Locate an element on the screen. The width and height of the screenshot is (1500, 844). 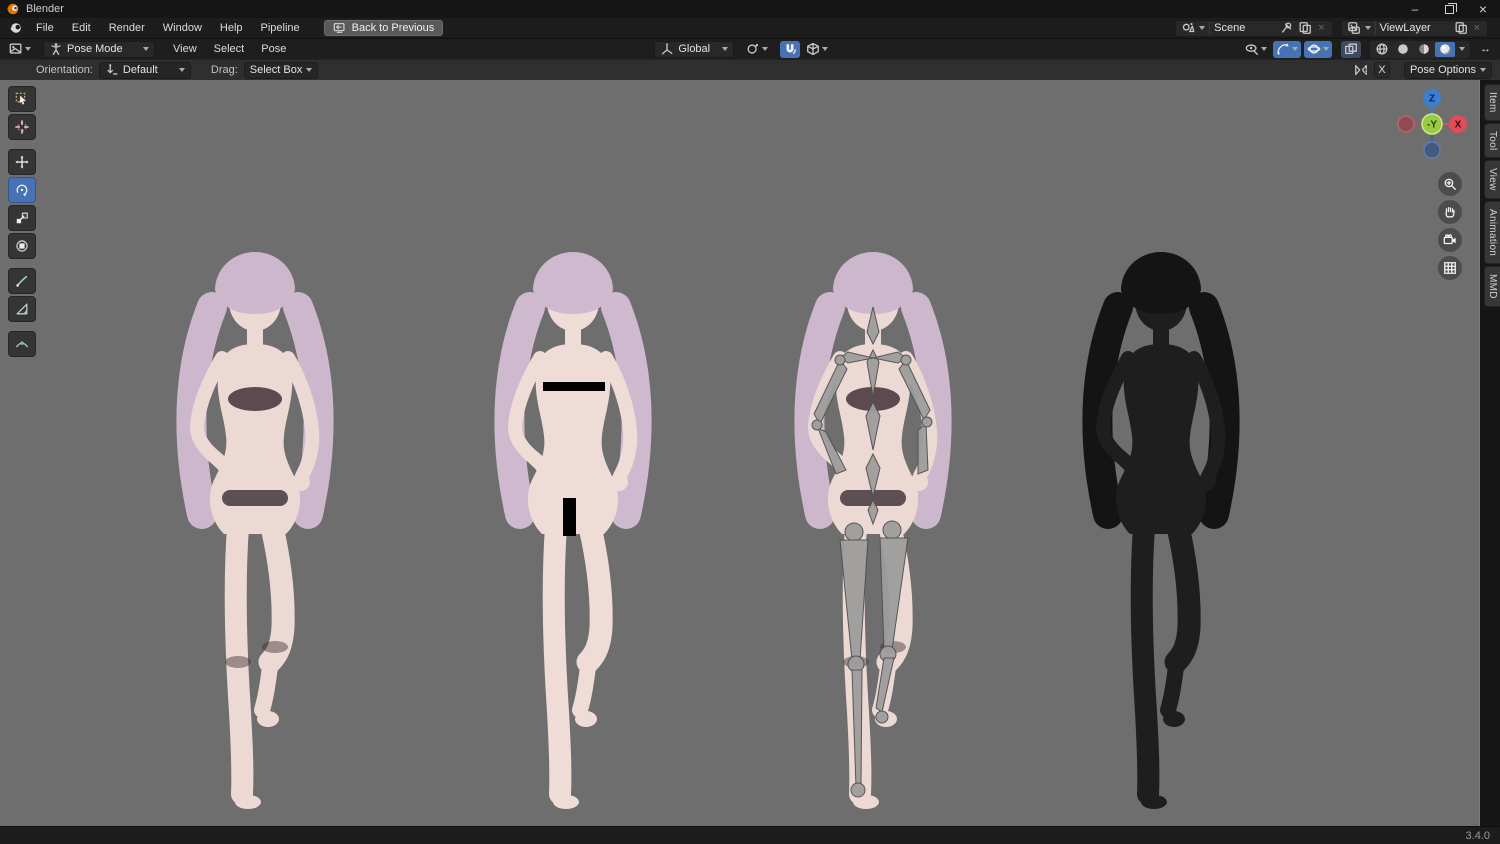
minimize-button: – is located at coordinates (1415, 9).